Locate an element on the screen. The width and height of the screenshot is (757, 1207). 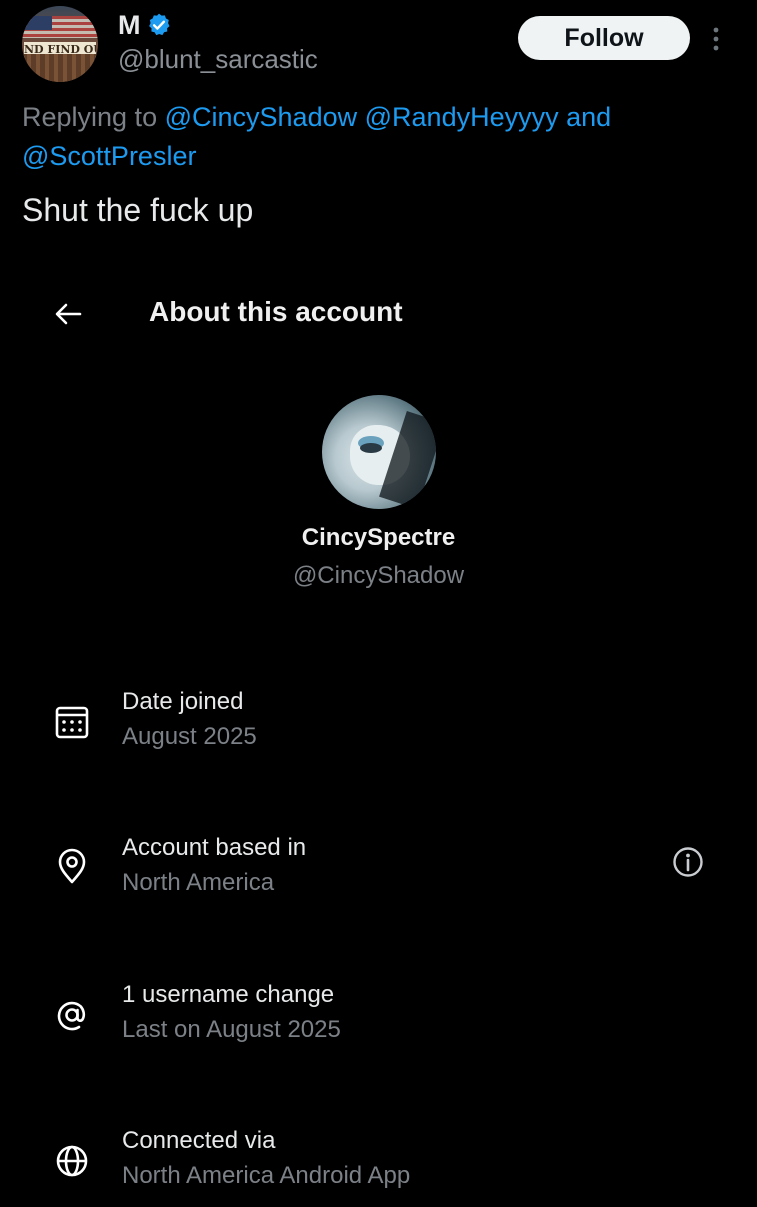
info-label: Date joined is located at coordinates (183, 701).